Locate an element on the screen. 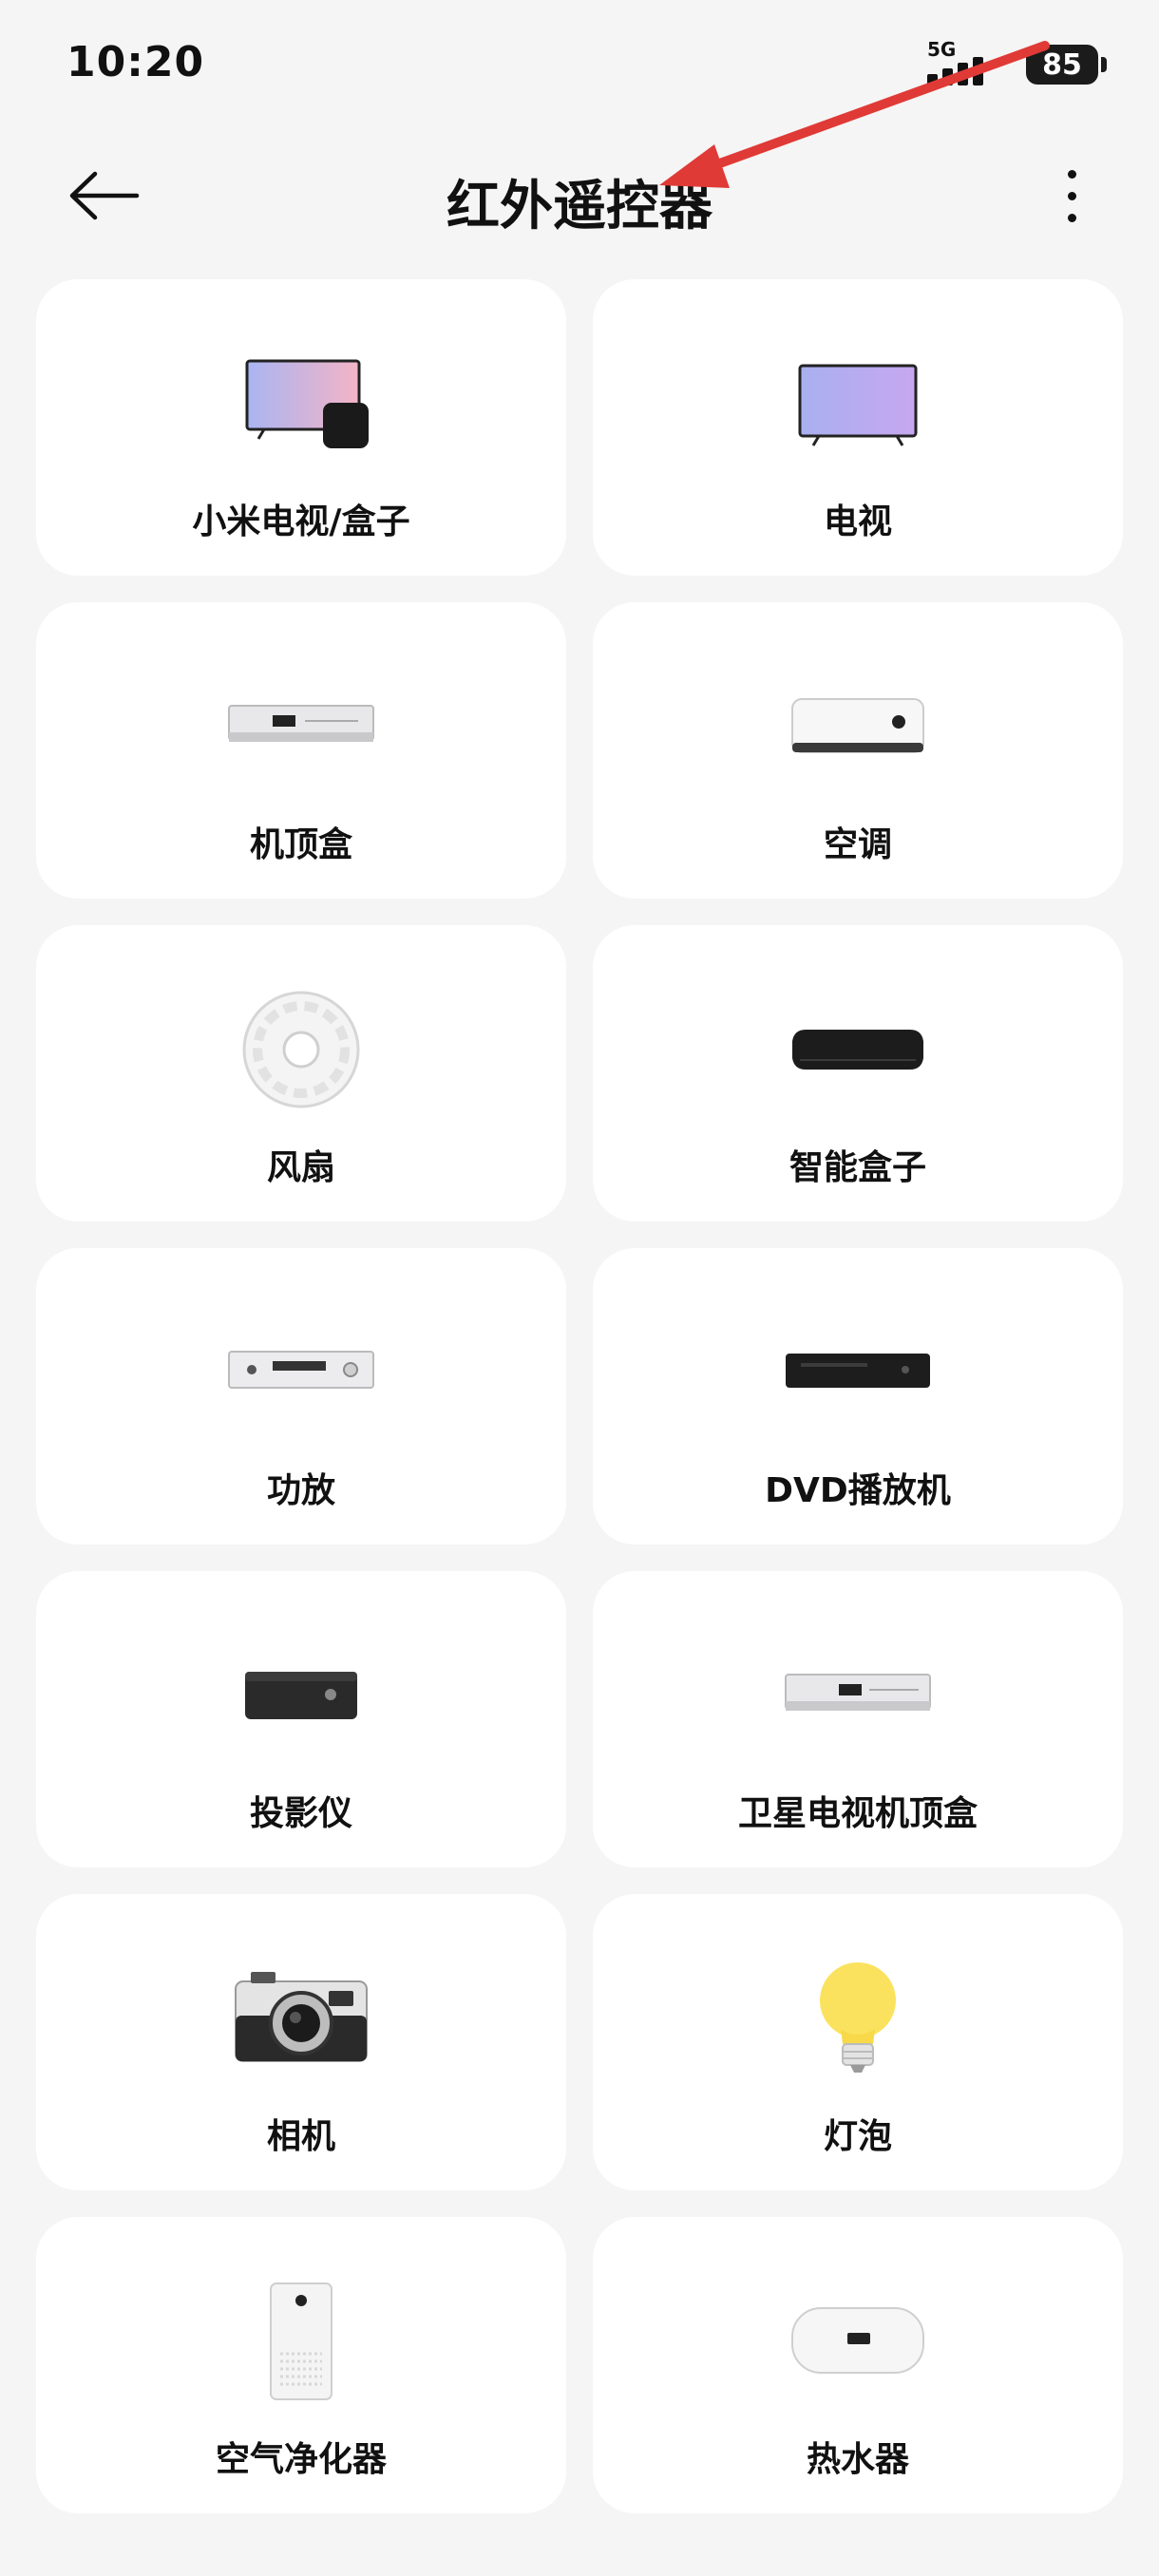 Image resolution: width=1159 pixels, height=2576 pixels. air-purifier-icon is located at coordinates (301, 2341).